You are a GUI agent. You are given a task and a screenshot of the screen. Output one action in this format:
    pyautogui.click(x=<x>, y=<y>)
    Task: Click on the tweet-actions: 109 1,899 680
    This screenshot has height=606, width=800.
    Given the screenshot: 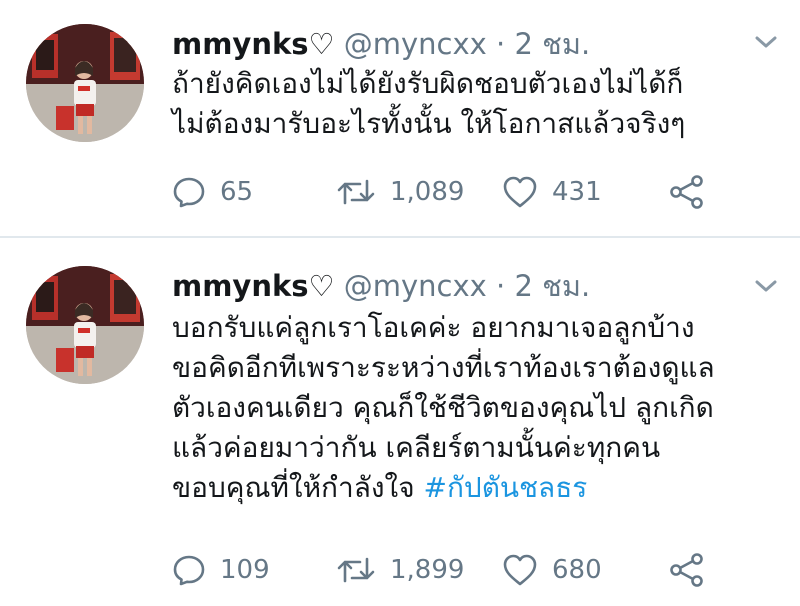 What is the action you would take?
    pyautogui.click(x=452, y=570)
    